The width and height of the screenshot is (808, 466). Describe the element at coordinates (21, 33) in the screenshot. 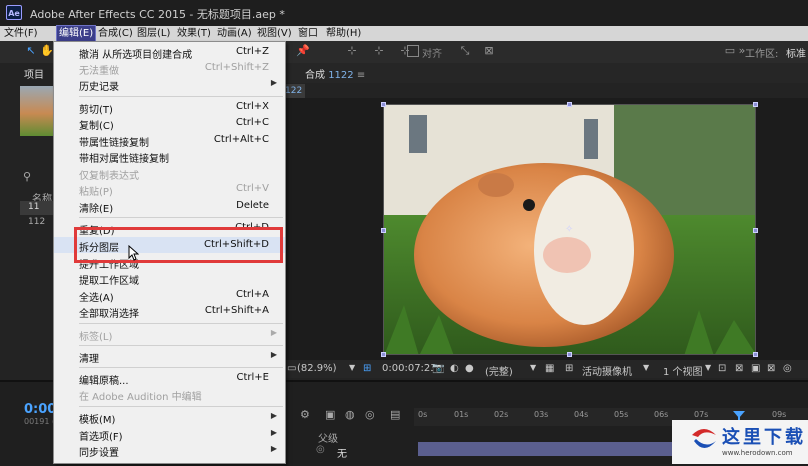

I see `menu-file: 文件(F)` at that location.